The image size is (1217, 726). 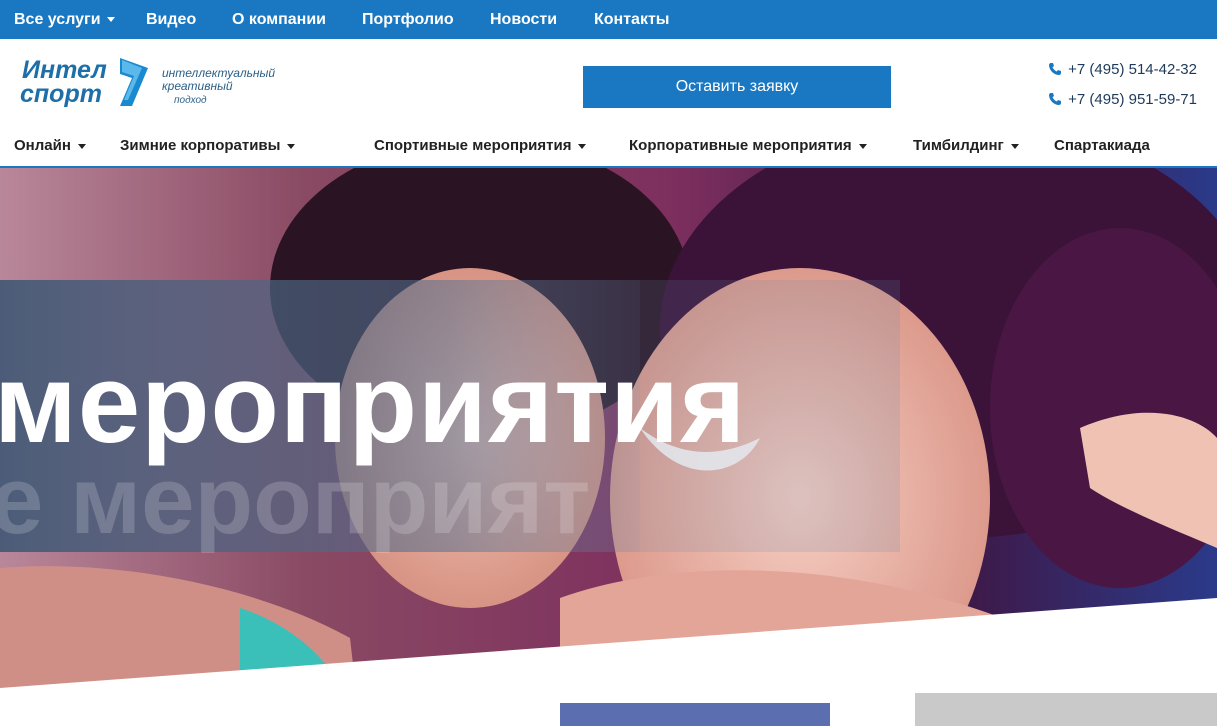 I want to click on nav-item-spartakiada: Спартакиада, so click(x=1102, y=146).